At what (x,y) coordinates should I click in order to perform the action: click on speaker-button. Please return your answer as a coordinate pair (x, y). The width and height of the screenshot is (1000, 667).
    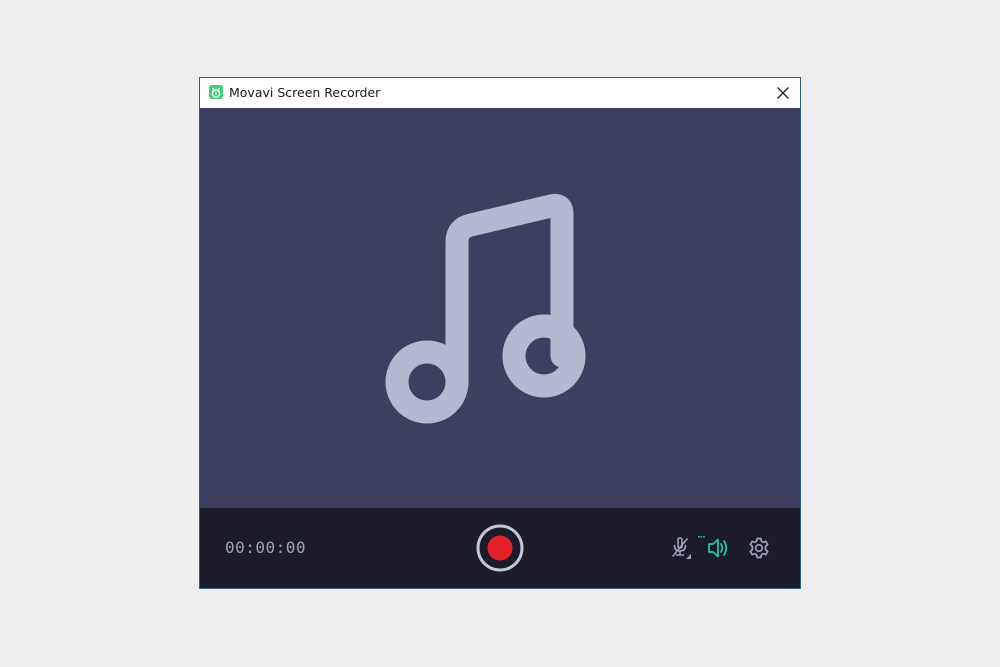
    Looking at the image, I should click on (713, 550).